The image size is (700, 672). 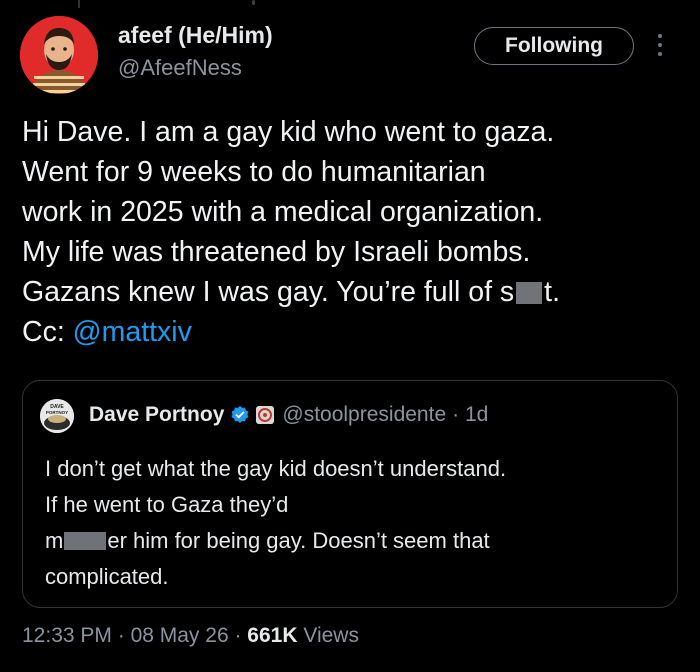 I want to click on tweet-line-part: t., so click(x=552, y=292).